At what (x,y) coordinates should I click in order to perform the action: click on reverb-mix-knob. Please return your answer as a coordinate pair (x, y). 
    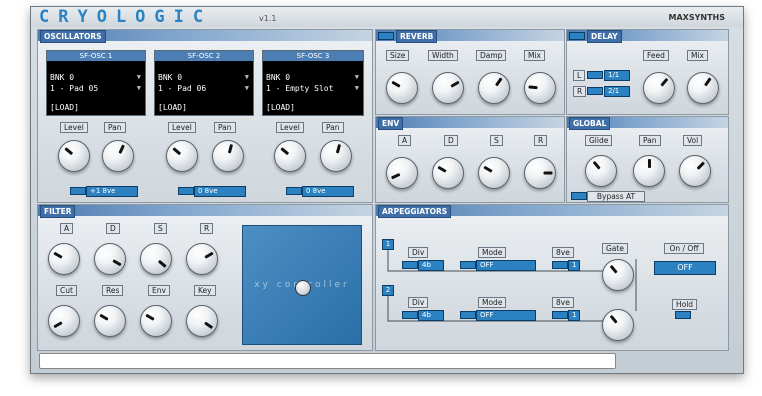
    Looking at the image, I should click on (540, 88).